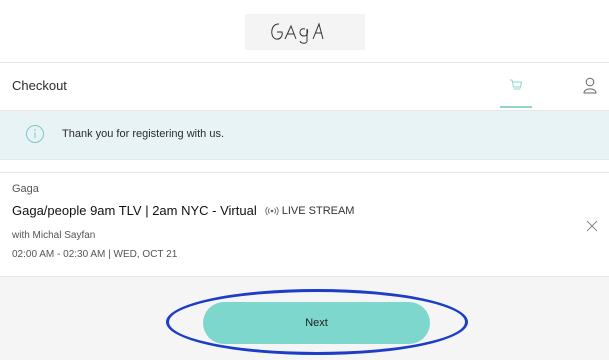 The height and width of the screenshot is (360, 609). Describe the element at coordinates (95, 254) in the screenshot. I see `class-time: 02:00 AM - 02:30 AM | WED, OCT 21` at that location.